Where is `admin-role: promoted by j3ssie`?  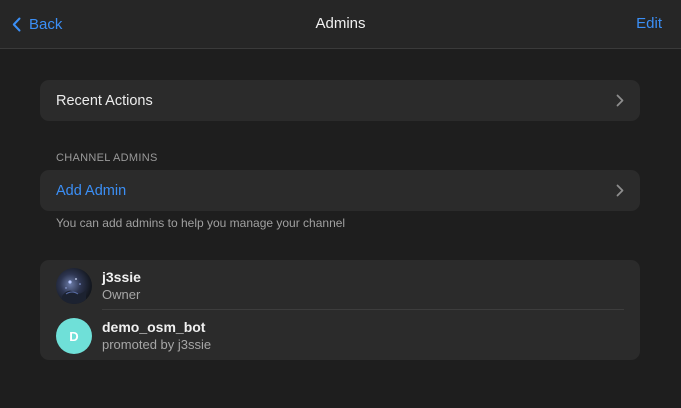
admin-role: promoted by j3ssie is located at coordinates (157, 344).